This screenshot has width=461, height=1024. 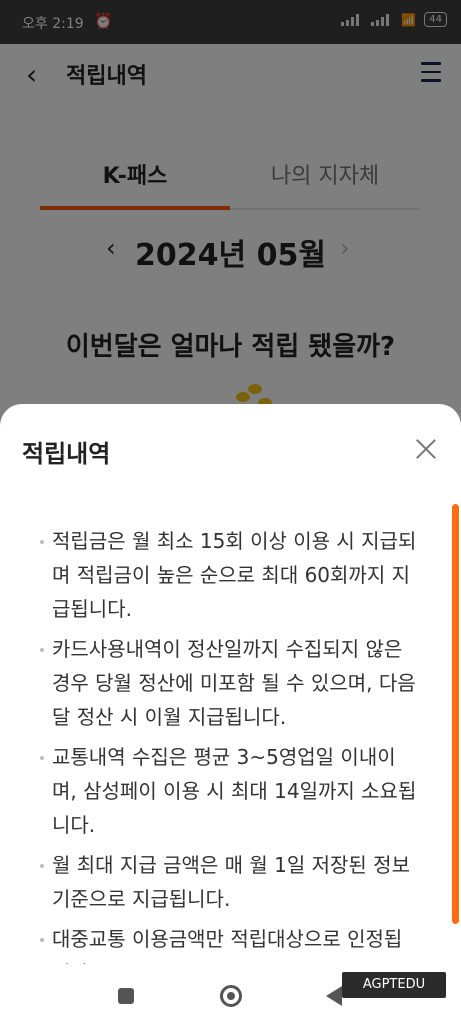 What do you see at coordinates (126, 996) in the screenshot?
I see `recents-icon` at bounding box center [126, 996].